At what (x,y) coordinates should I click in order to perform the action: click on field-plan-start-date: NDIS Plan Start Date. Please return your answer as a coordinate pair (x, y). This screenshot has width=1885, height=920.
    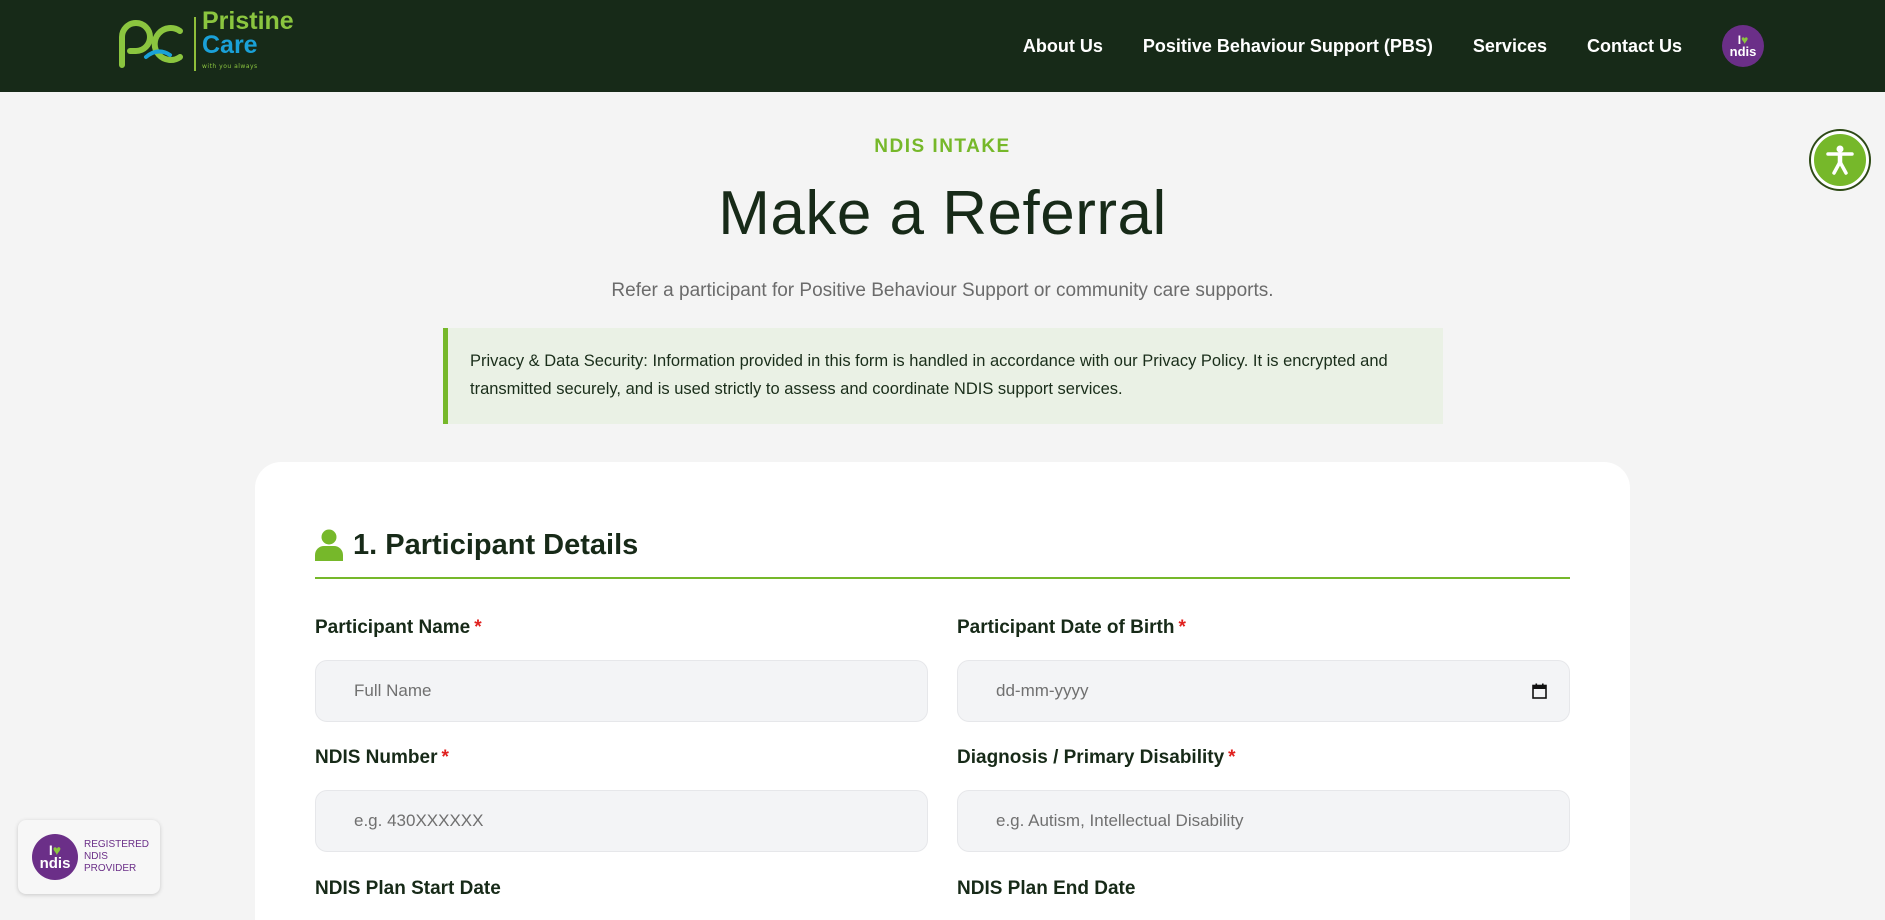
    Looking at the image, I should click on (621, 891).